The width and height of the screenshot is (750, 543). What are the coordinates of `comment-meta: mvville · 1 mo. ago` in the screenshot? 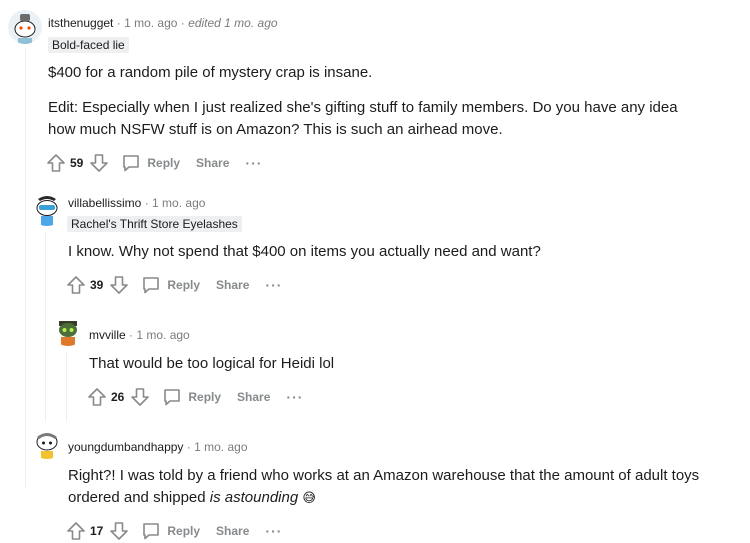 It's located at (139, 335).